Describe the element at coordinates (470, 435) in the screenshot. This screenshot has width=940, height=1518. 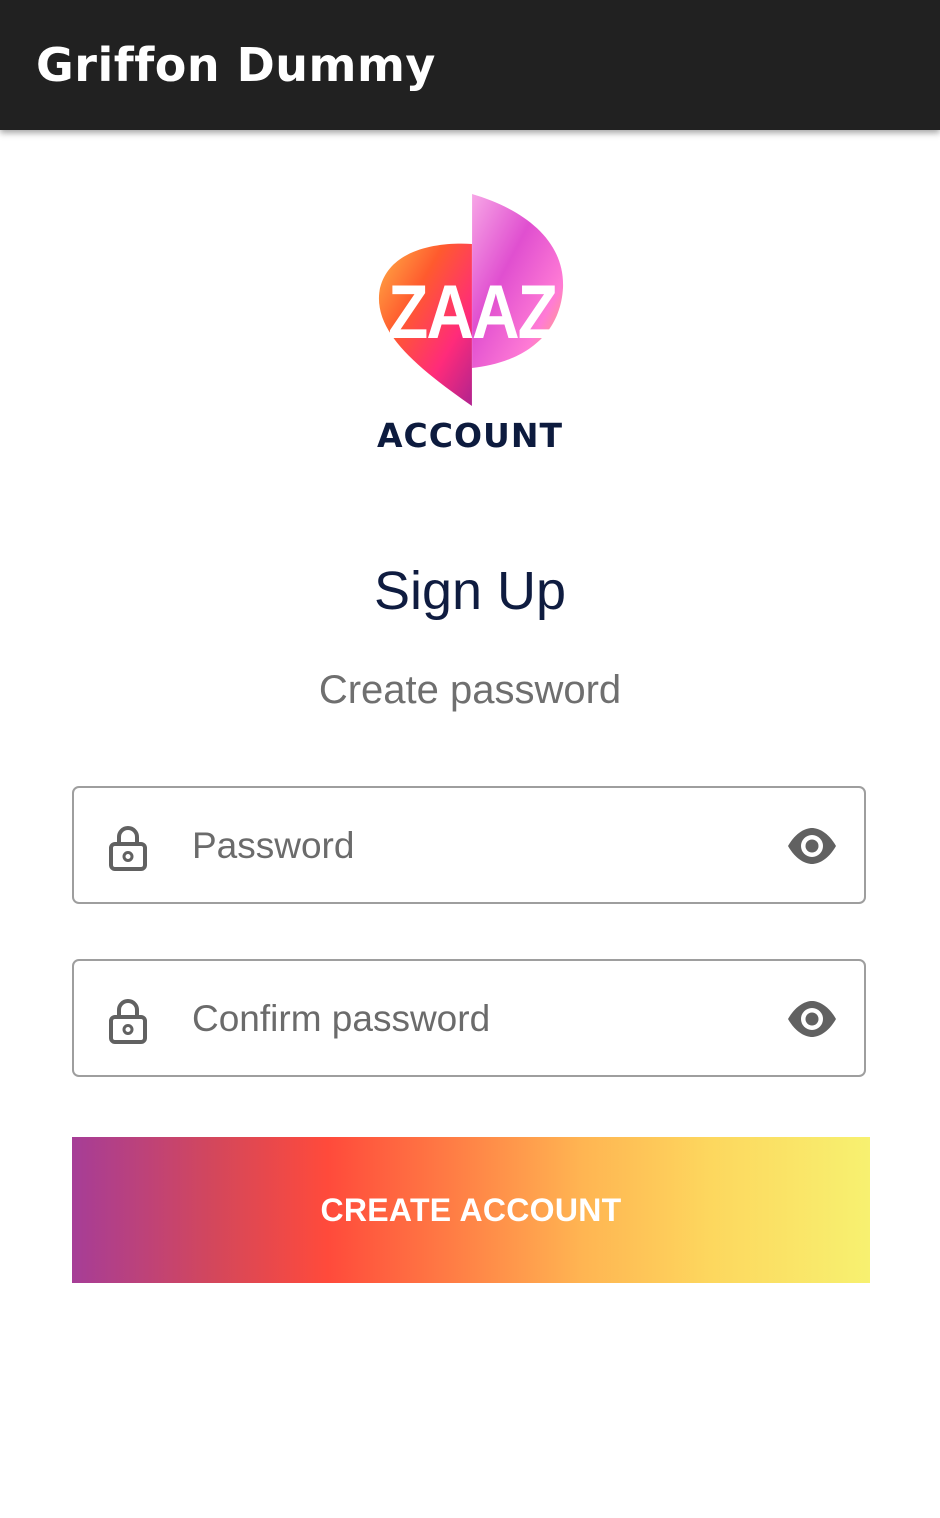
I see `logo-caption: ACCOUNT` at that location.